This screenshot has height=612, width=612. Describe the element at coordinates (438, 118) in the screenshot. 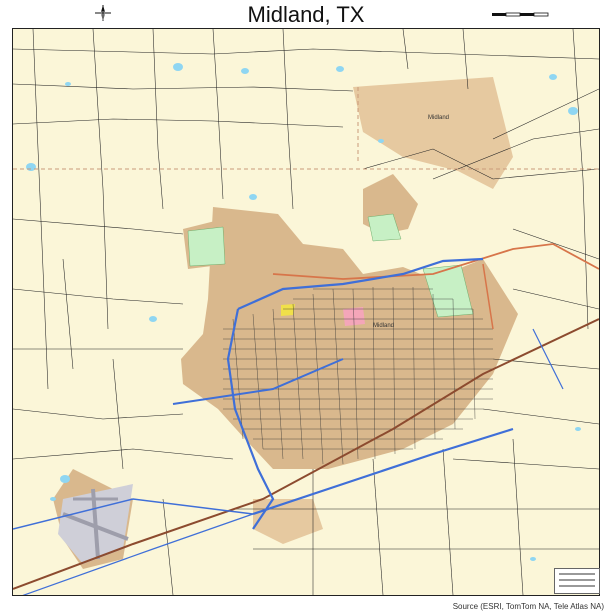

I see `county-area-label: Midland` at that location.